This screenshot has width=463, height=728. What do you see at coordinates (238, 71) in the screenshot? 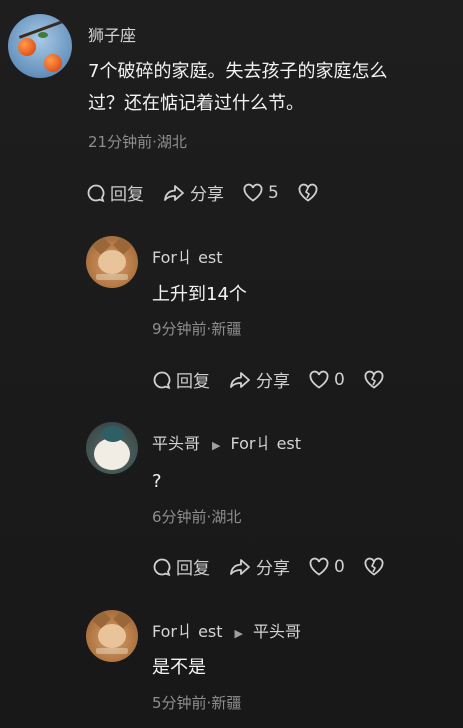
I see `comment-text-line: 7个破碎的家庭。失去孩子的家庭怎么` at bounding box center [238, 71].